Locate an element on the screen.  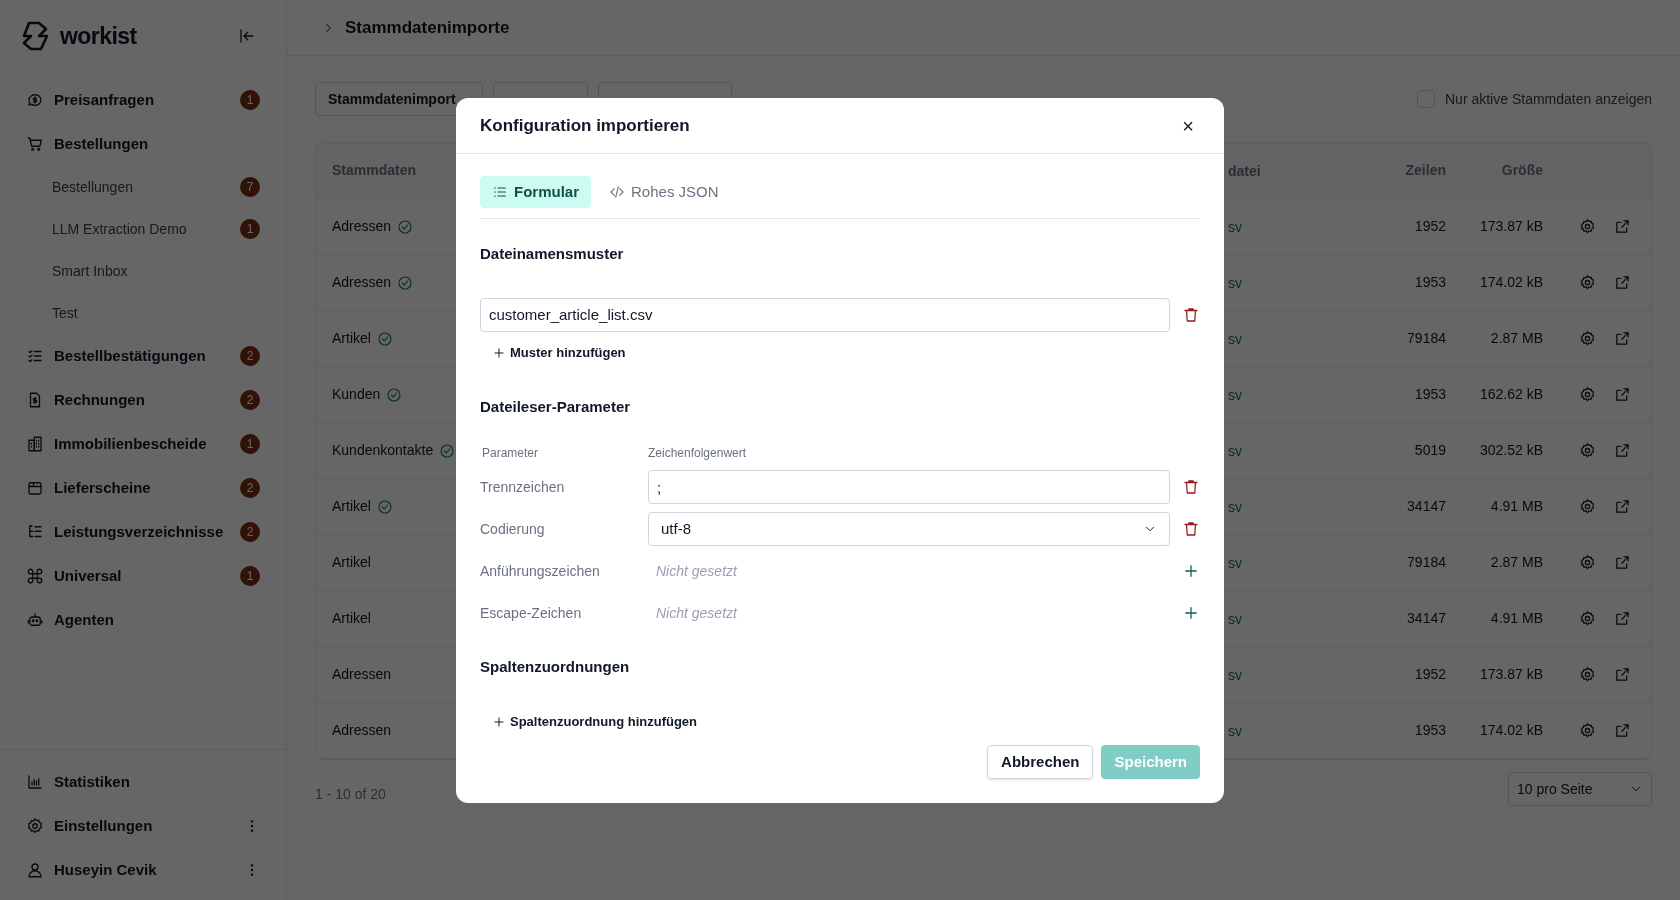
nav-item: Bestellungen is located at coordinates (143, 144).